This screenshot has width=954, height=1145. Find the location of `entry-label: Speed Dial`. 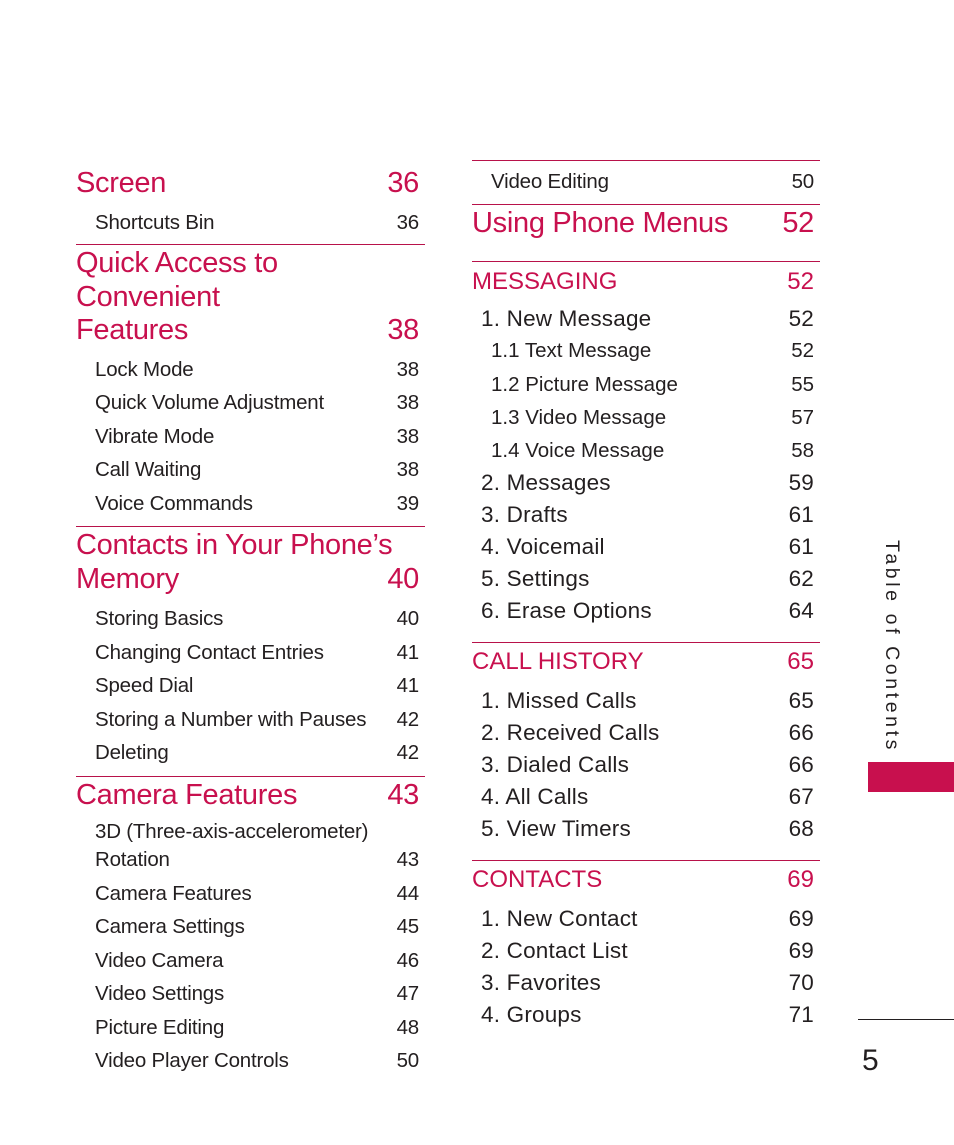

entry-label: Speed Dial is located at coordinates (144, 685).